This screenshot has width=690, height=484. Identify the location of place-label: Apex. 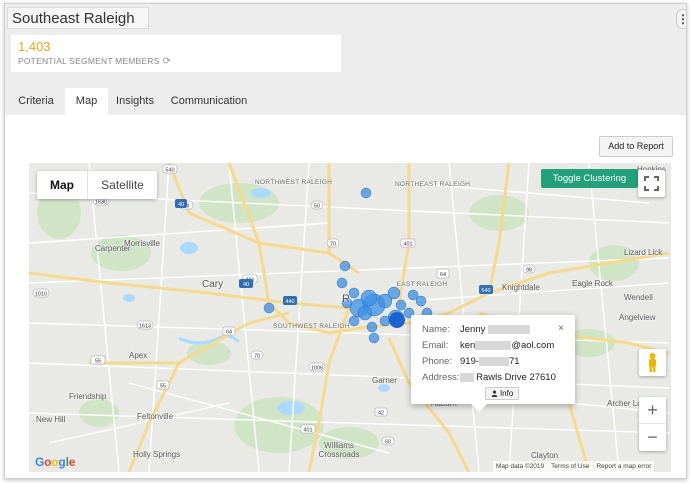
(138, 355).